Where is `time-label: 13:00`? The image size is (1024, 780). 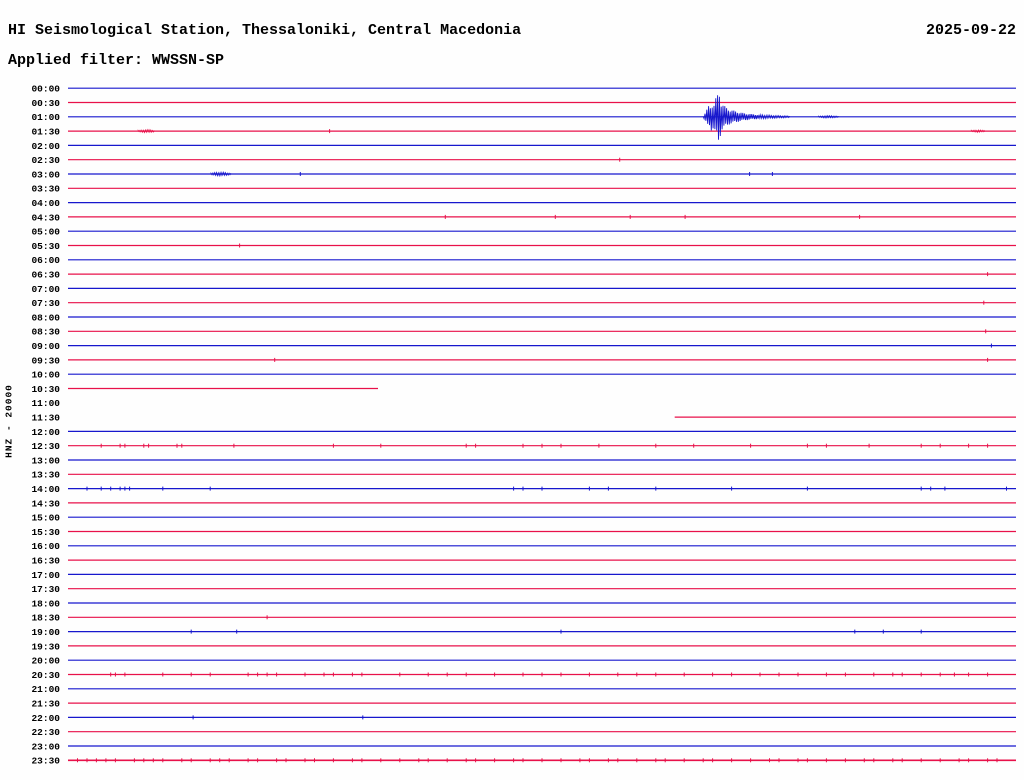
time-label: 13:00 is located at coordinates (45, 460).